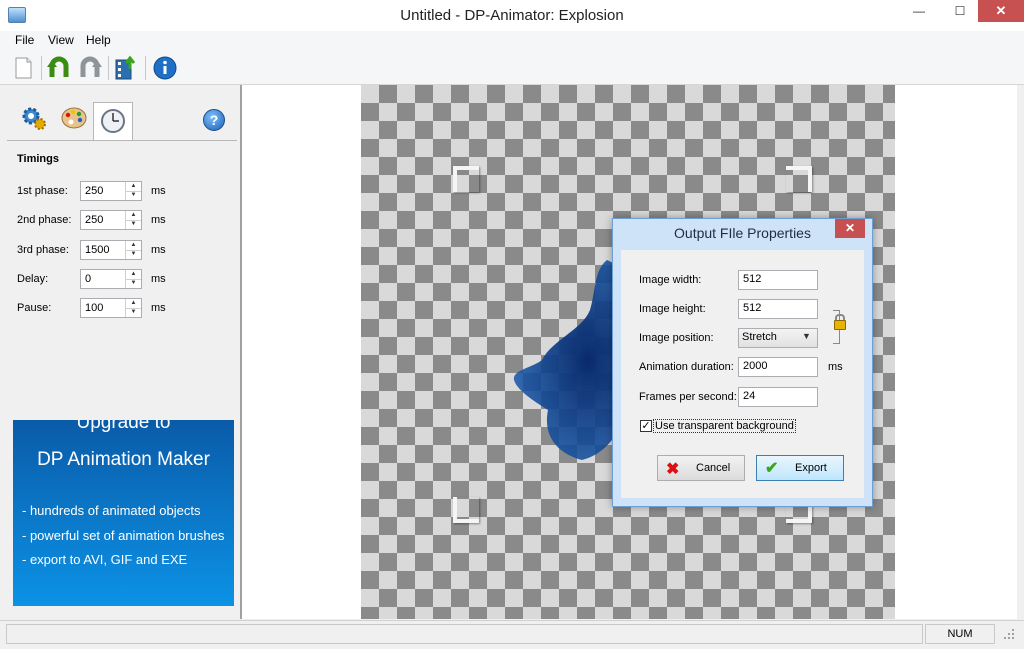 This screenshot has width=1024, height=649. I want to click on film-export-icon, so click(125, 67).